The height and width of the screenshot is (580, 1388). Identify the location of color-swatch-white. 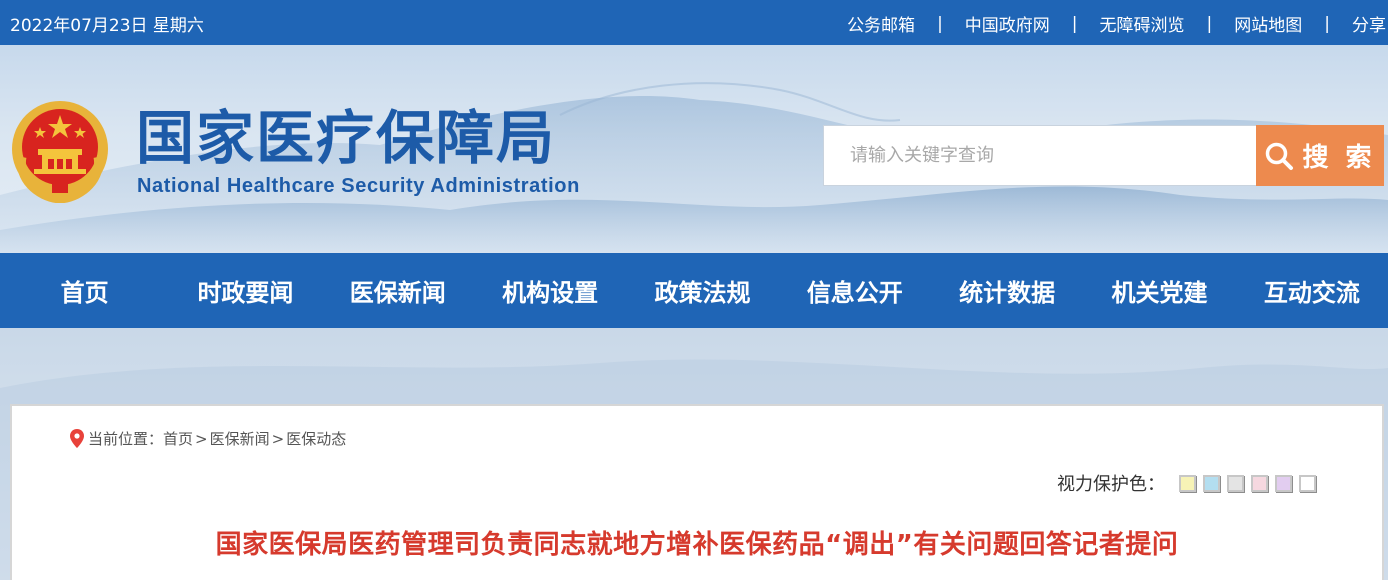
(1307, 483).